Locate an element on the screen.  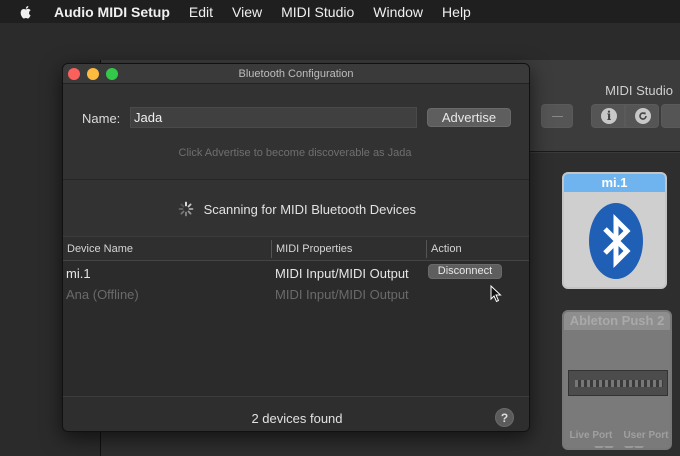
app-name-menu: Audio MIDI Setup is located at coordinates (112, 12).